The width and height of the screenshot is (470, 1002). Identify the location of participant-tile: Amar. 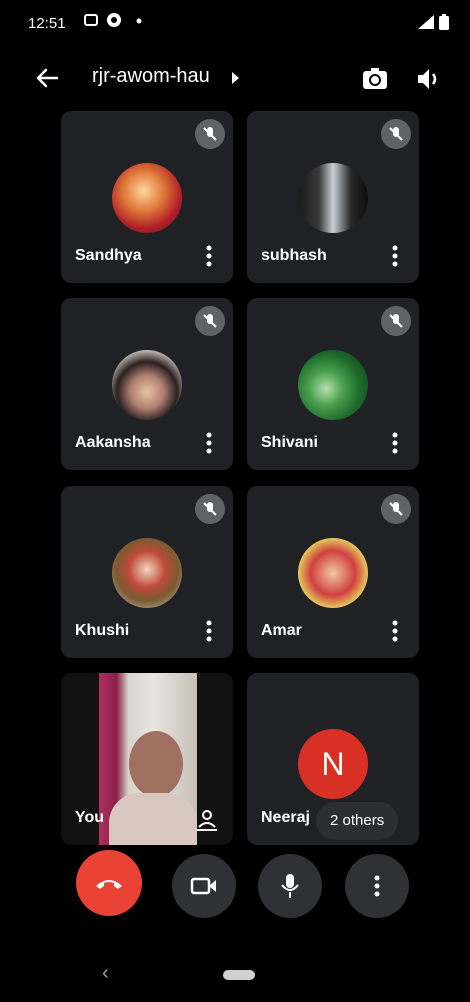
(333, 572).